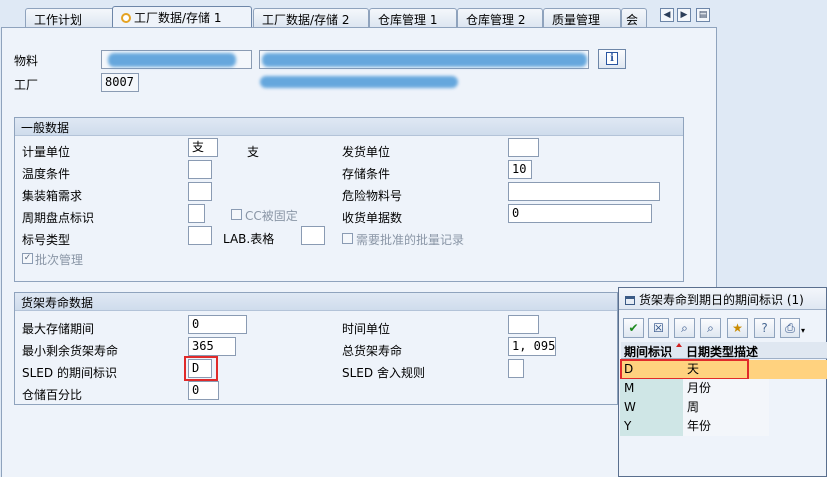 This screenshot has width=827, height=477. Describe the element at coordinates (196, 213) in the screenshot. I see `cycle-count-field` at that location.